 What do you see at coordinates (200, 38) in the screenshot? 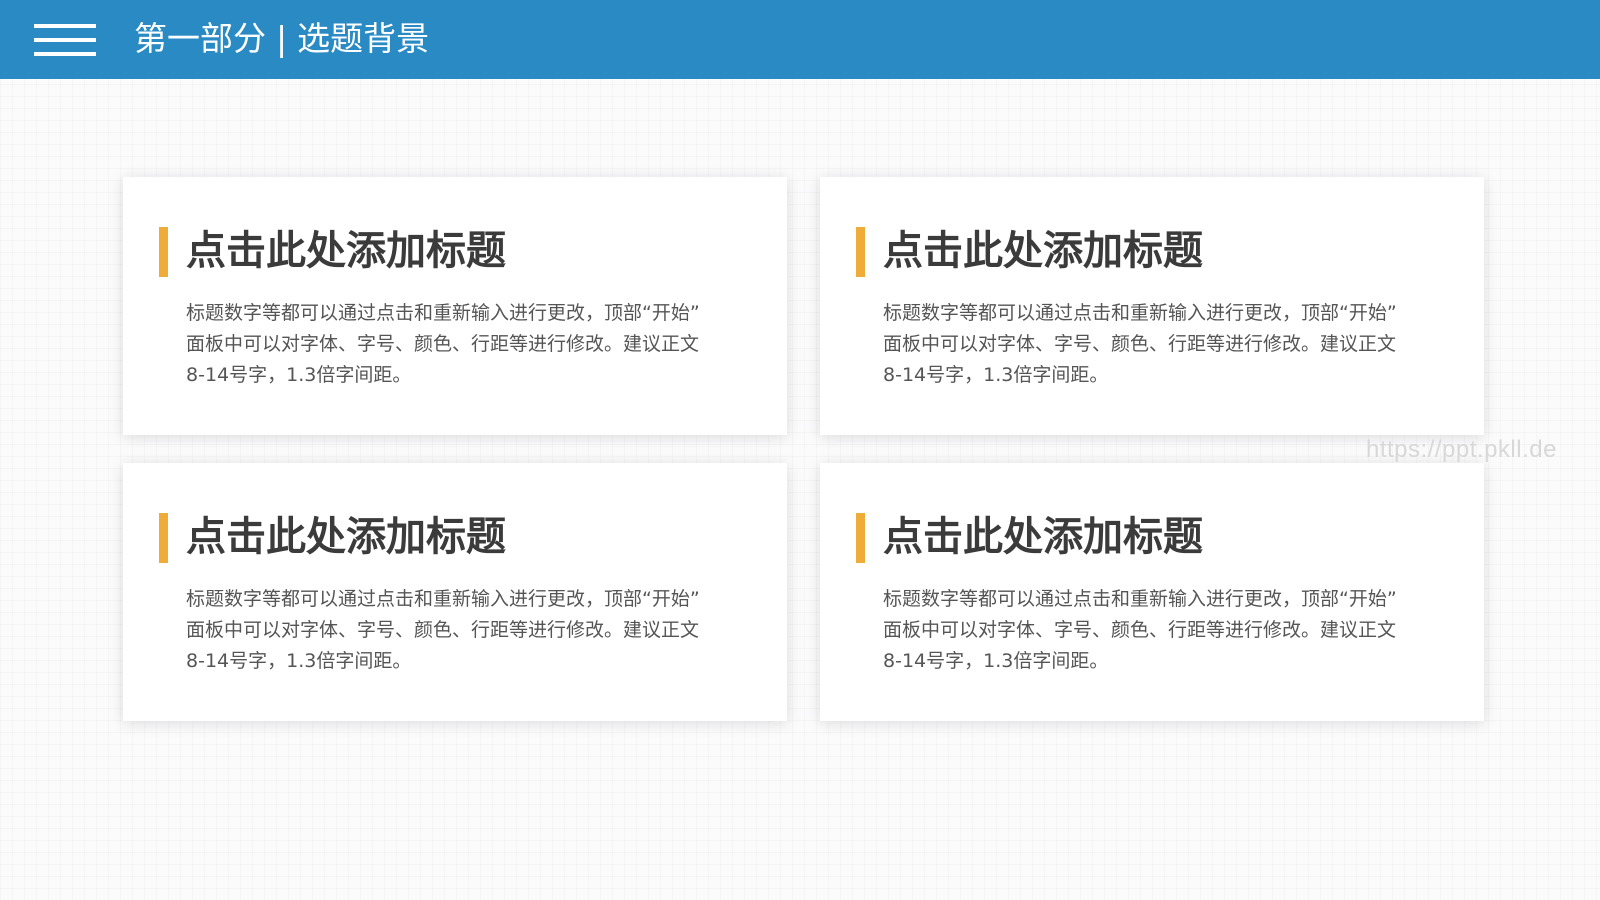
I see `section-label: 第一部分` at bounding box center [200, 38].